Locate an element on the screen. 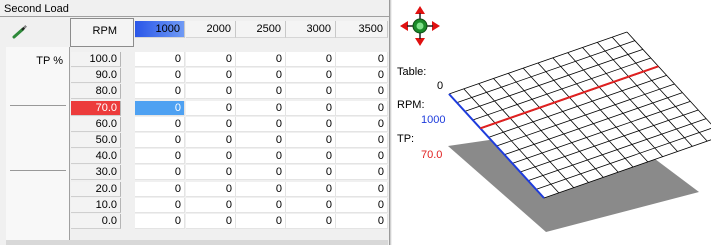 The image size is (711, 245). rpm-axis-header: RPM is located at coordinates (102, 32).